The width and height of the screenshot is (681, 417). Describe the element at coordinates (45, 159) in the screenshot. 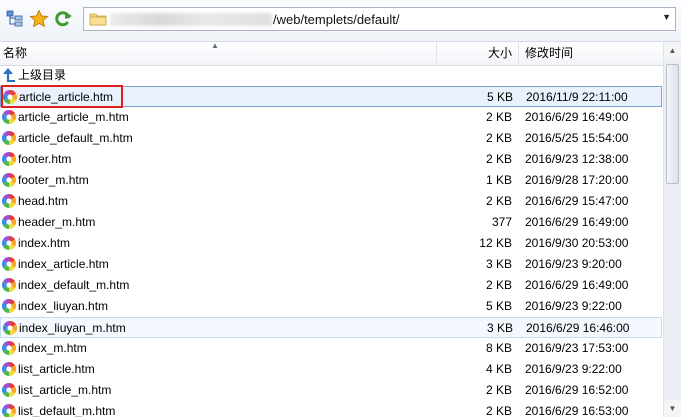

I see `file-name: footer.htm` at that location.